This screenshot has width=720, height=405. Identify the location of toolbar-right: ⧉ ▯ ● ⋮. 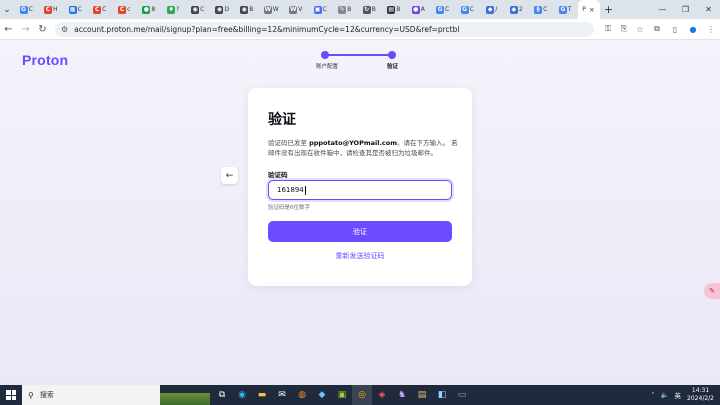
(684, 29).